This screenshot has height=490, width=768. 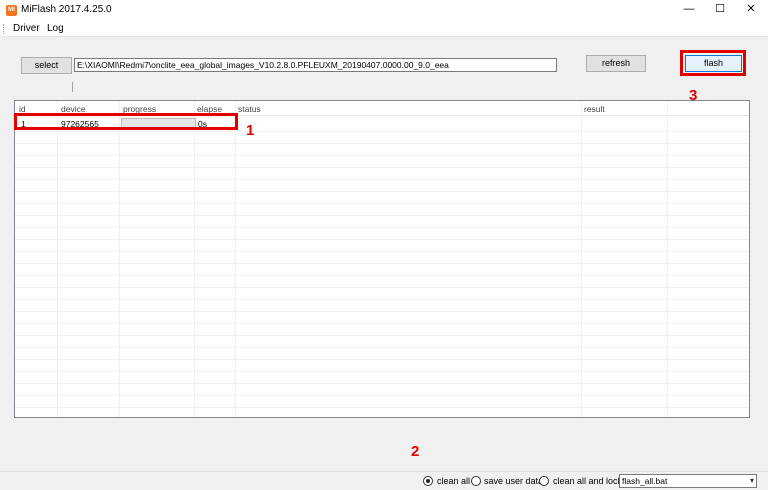 What do you see at coordinates (693, 95) in the screenshot?
I see `annotation-number-3: 3` at bounding box center [693, 95].